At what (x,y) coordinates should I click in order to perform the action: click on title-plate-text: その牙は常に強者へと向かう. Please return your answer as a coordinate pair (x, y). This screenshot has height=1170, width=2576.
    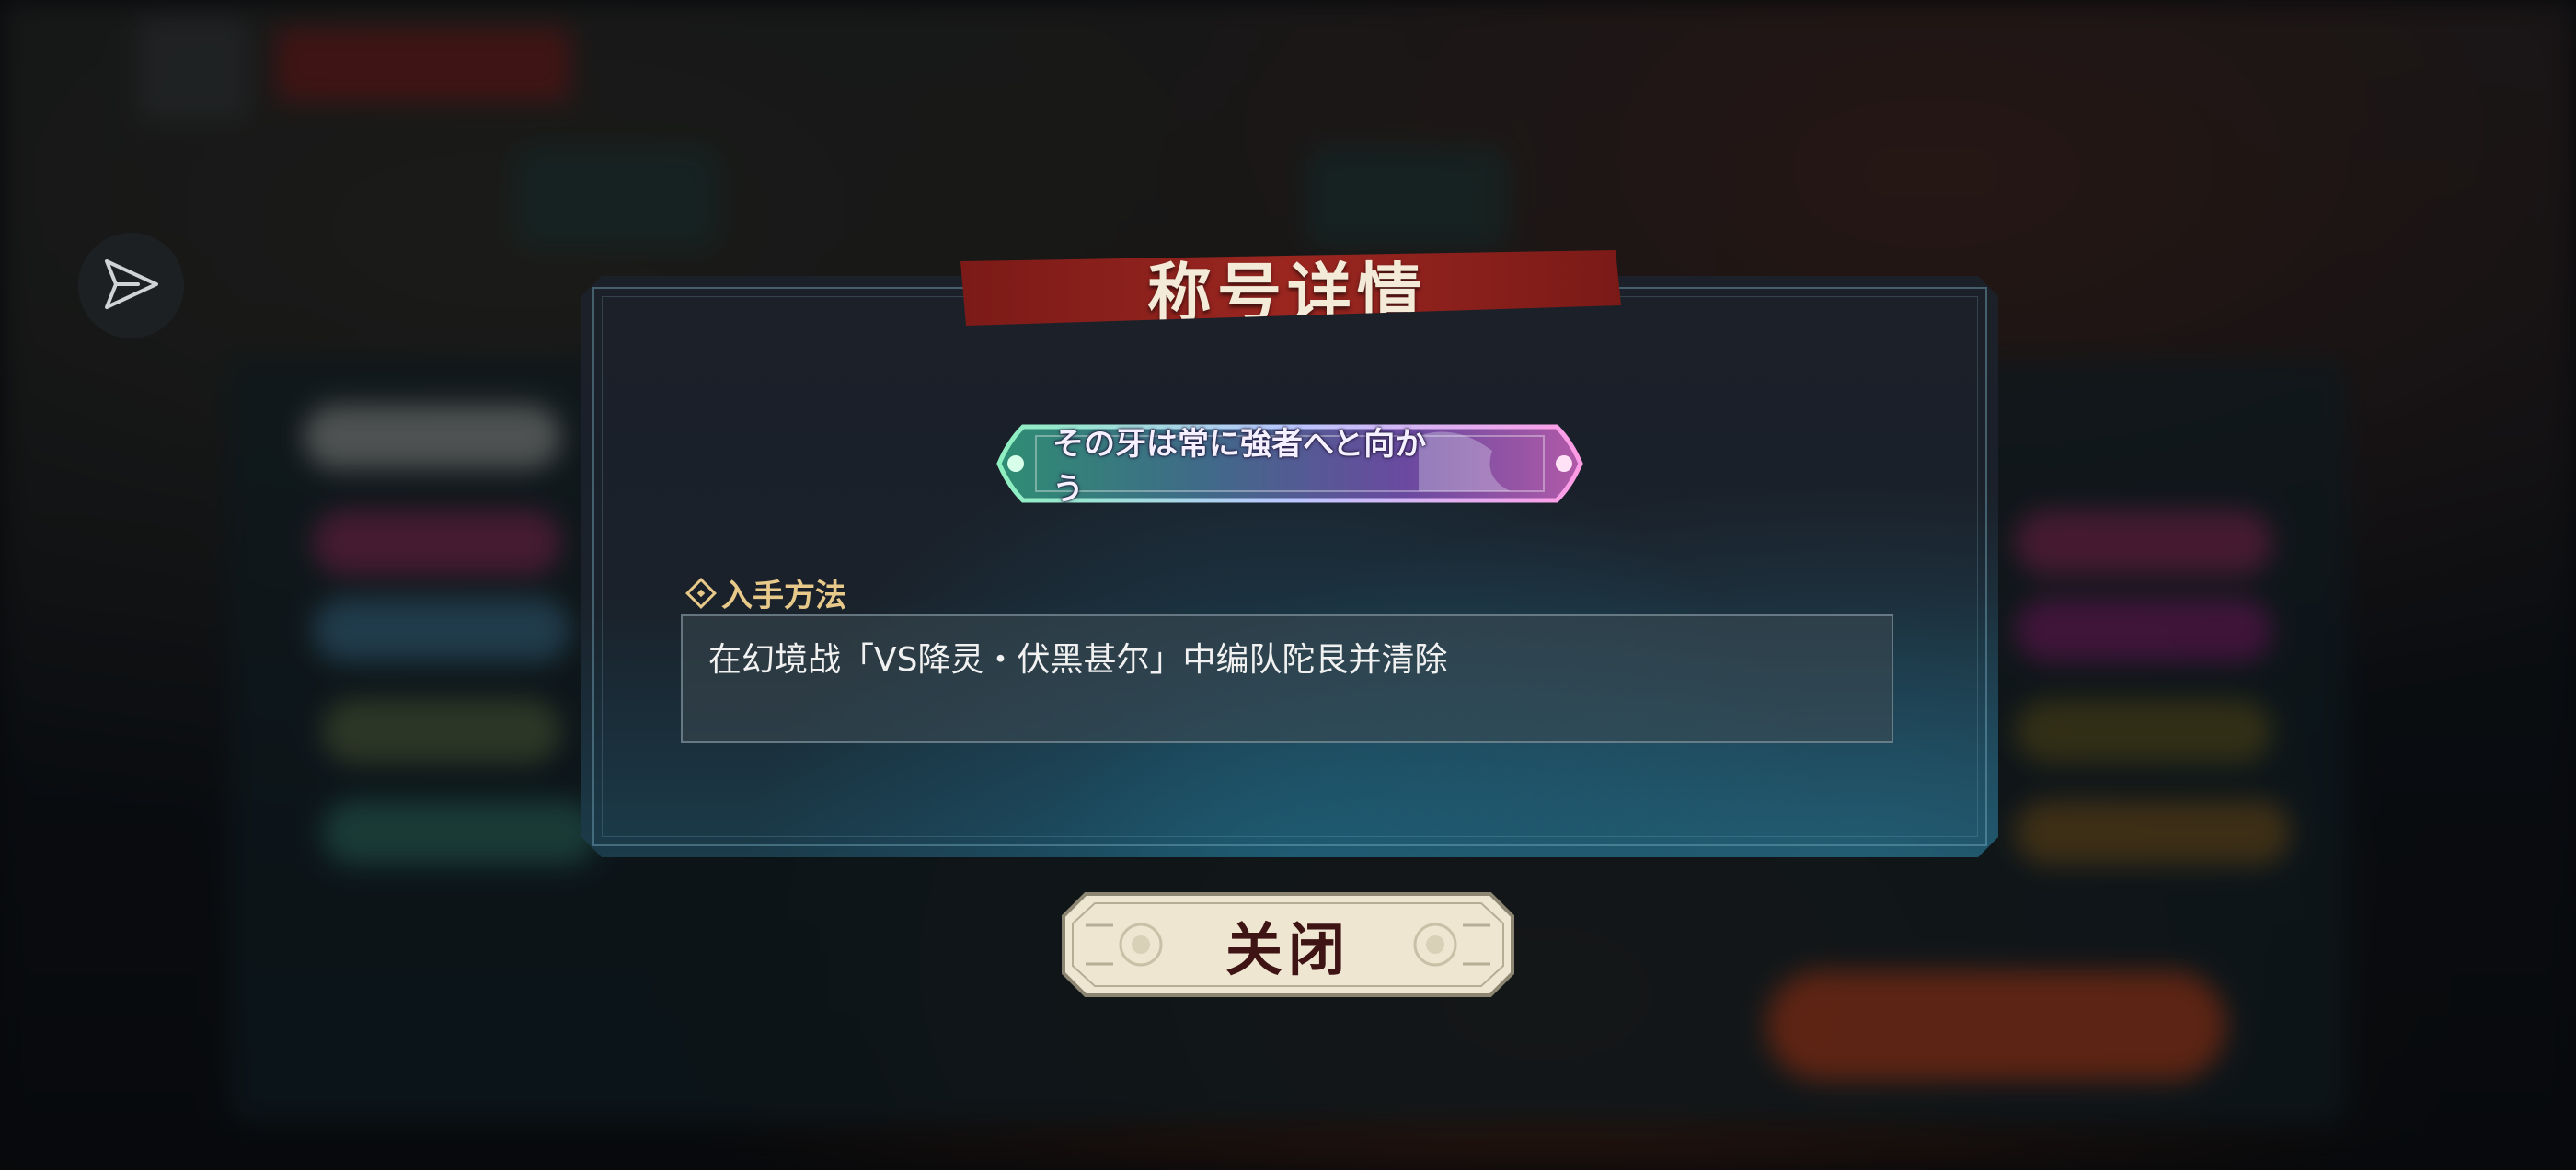
    Looking at the image, I should click on (1239, 467).